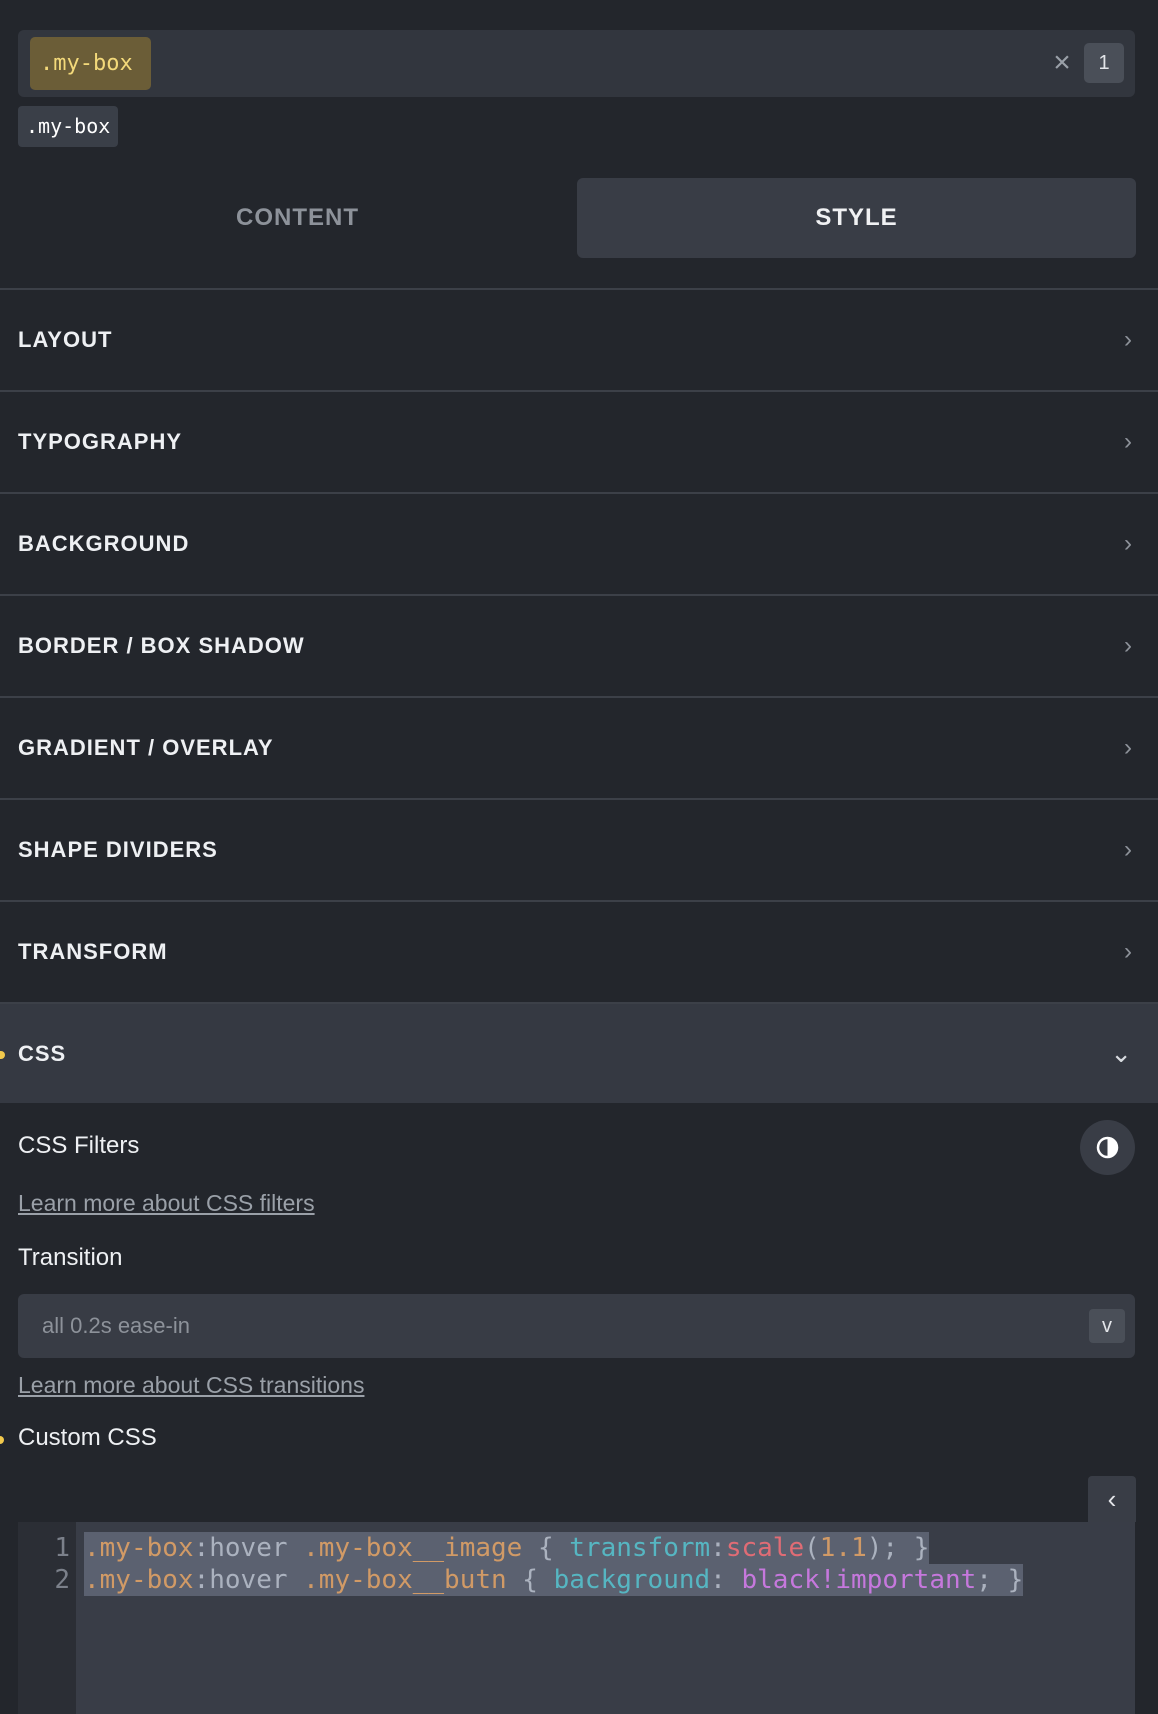 Image resolution: width=1158 pixels, height=1714 pixels. I want to click on panel-typography: TYPOGRAPHY ›, so click(579, 440).